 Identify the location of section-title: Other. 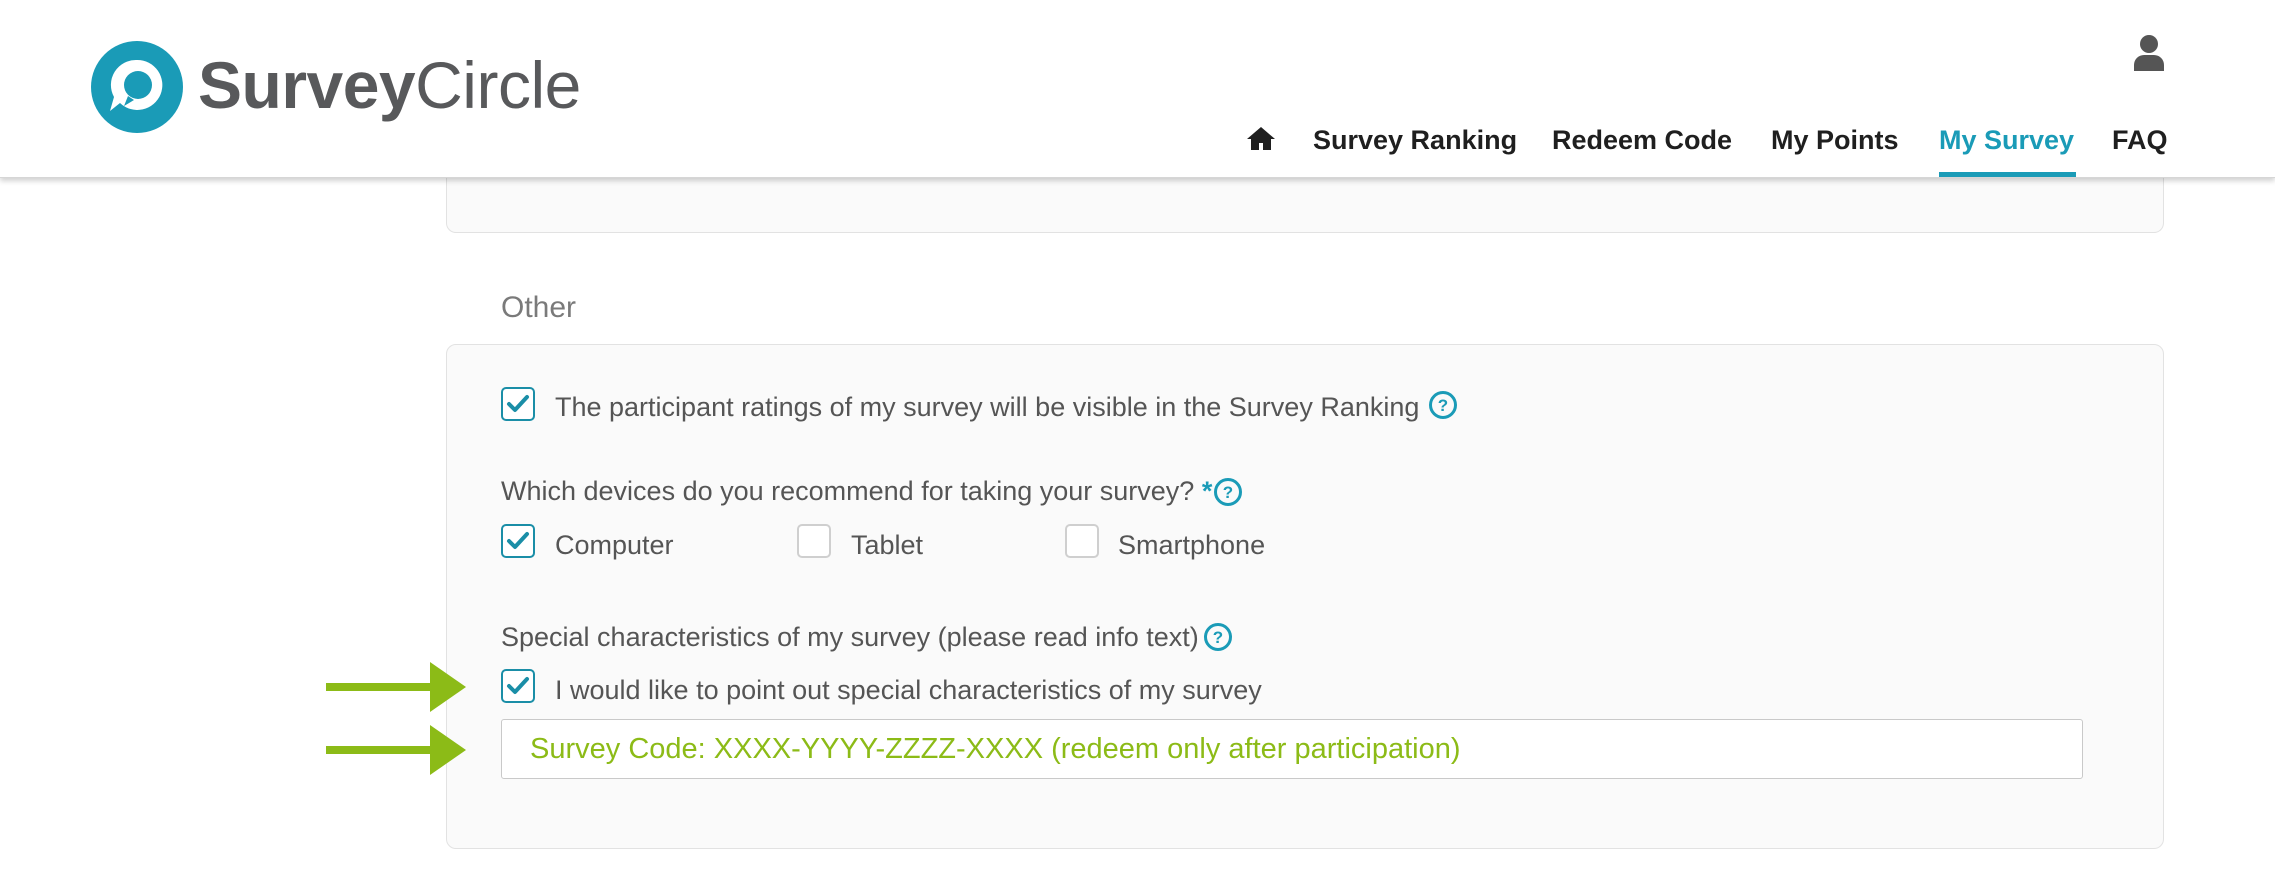
(539, 307).